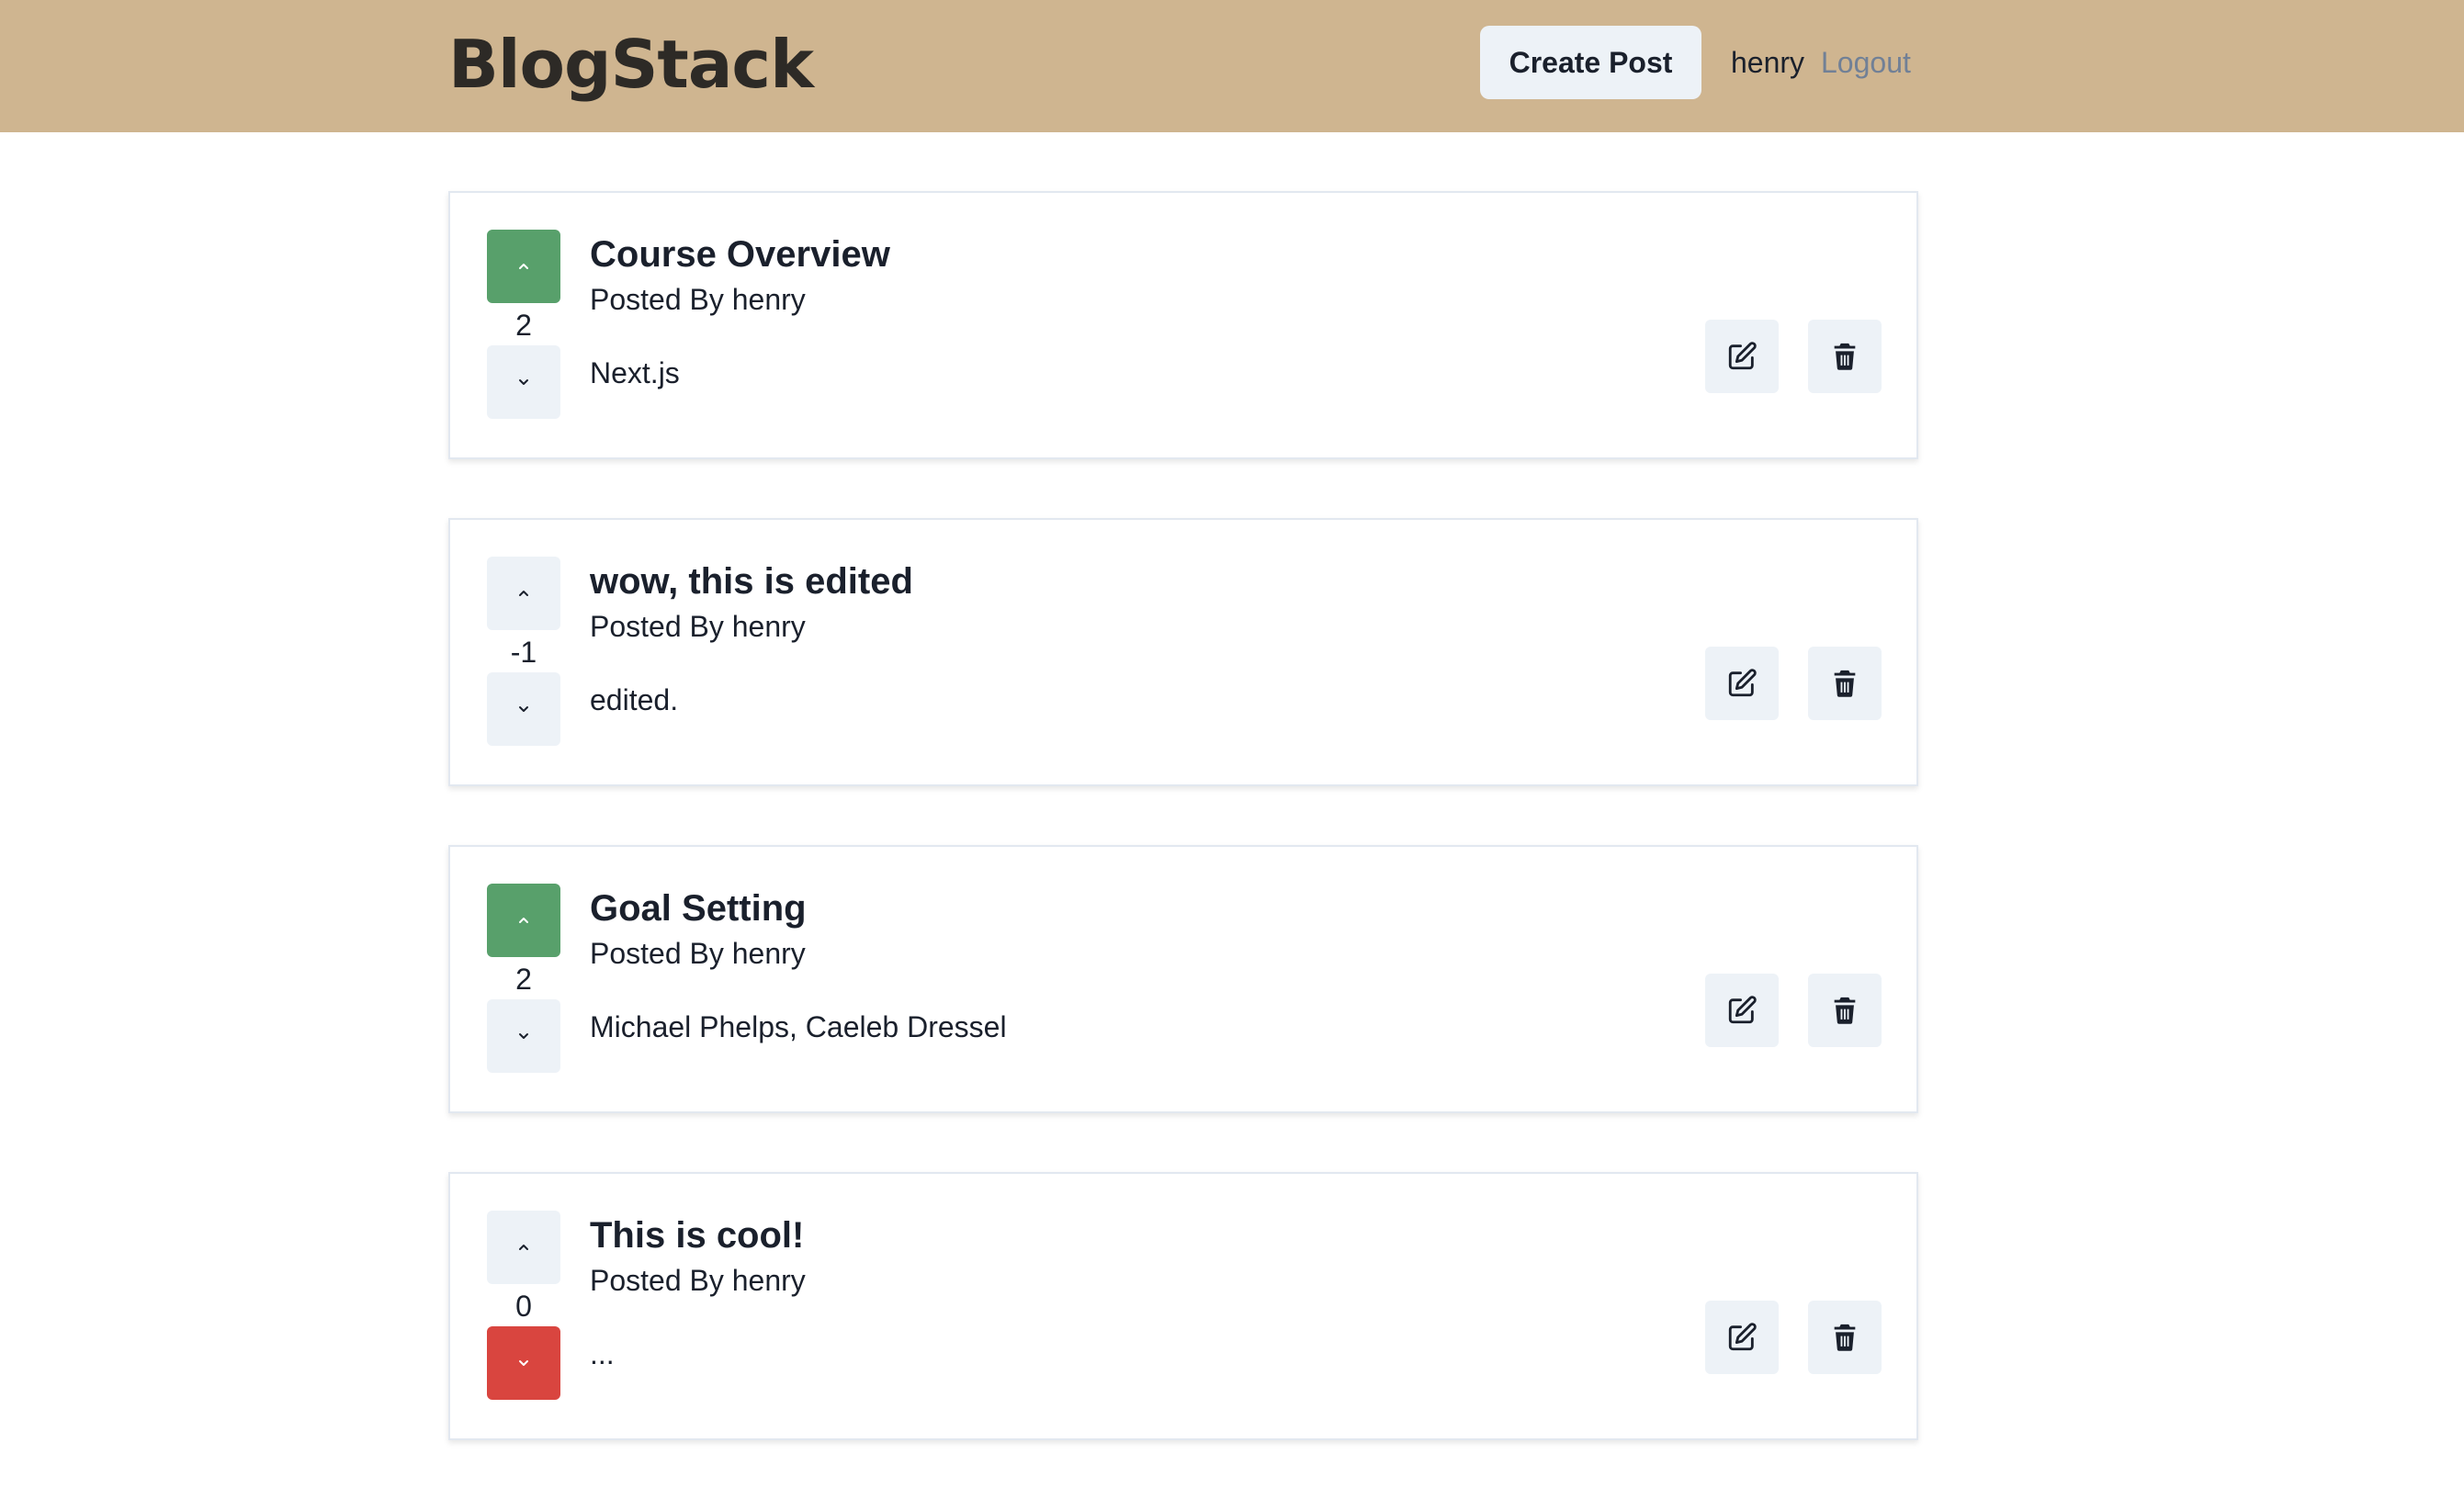 This screenshot has height=1499, width=2464. Describe the element at coordinates (634, 699) in the screenshot. I see `post-body: edited.` at that location.